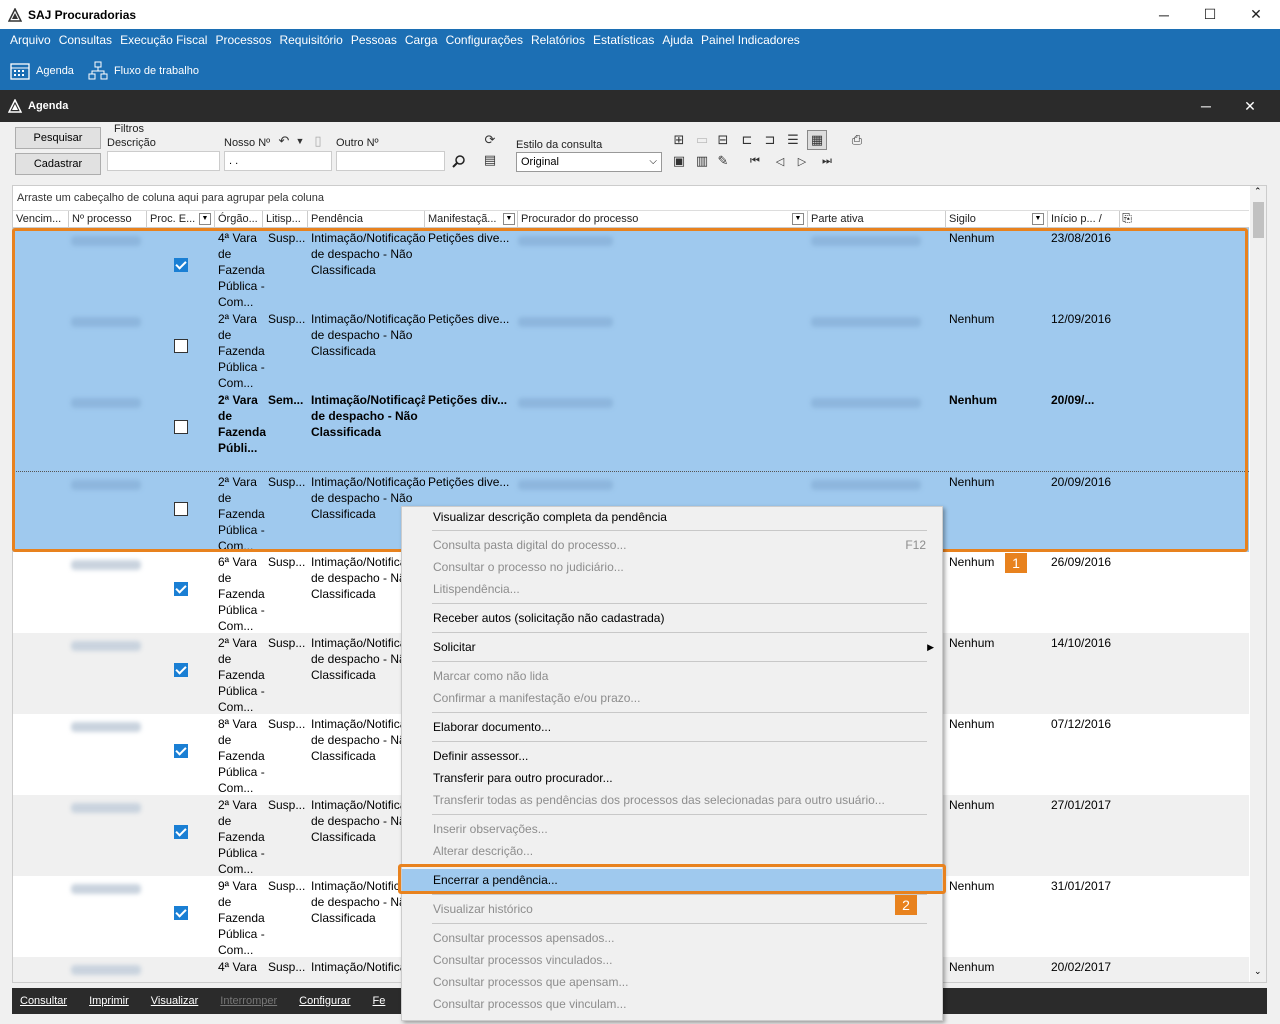 Image resolution: width=1280 pixels, height=1024 pixels. Describe the element at coordinates (780, 161) in the screenshot. I see `previous-record-icon: ◁` at that location.